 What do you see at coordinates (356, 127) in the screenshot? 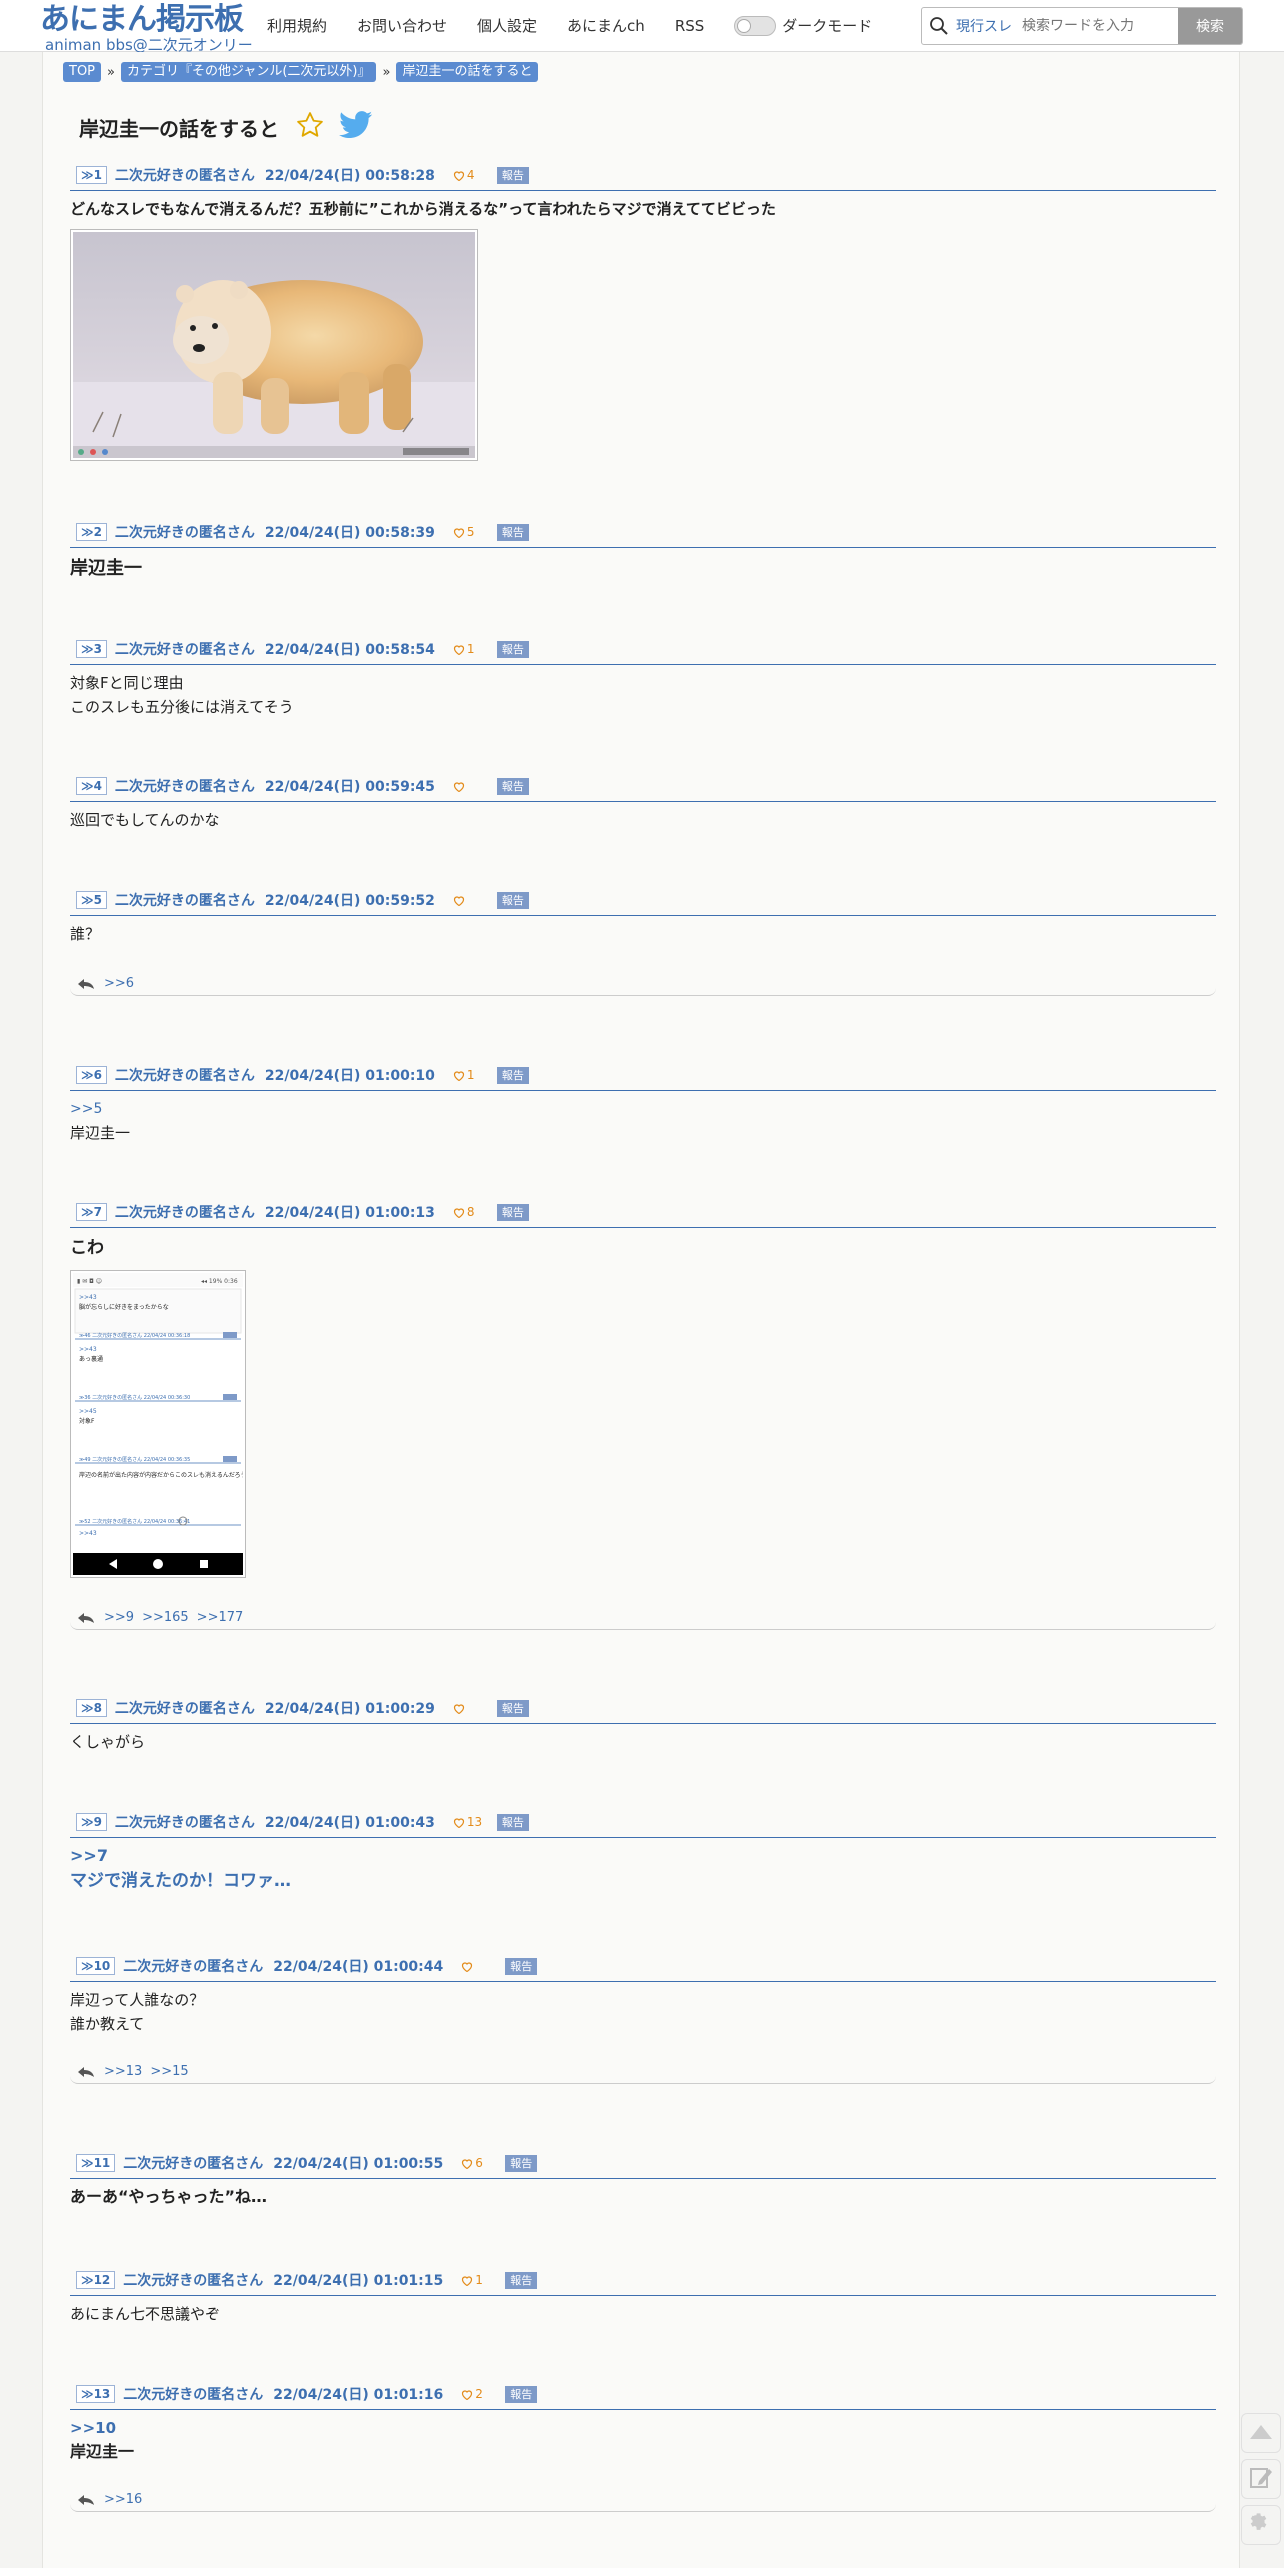
I see `twitter-share-icon` at bounding box center [356, 127].